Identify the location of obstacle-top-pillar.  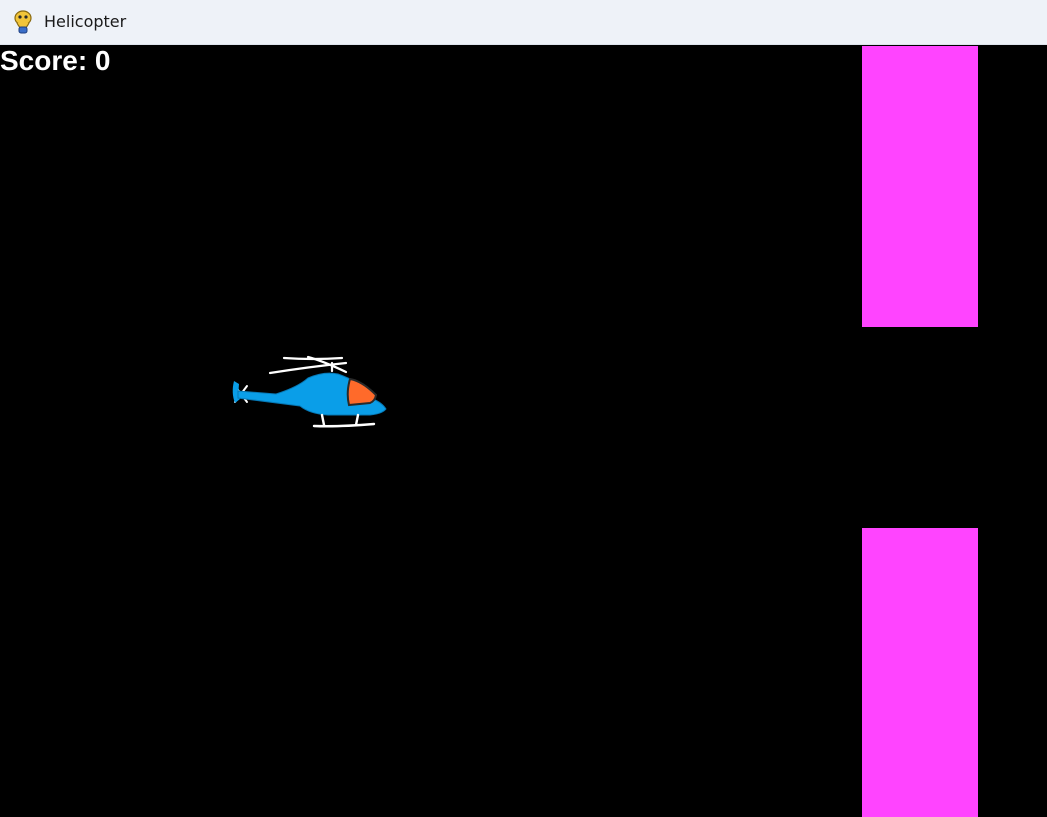
(920, 186).